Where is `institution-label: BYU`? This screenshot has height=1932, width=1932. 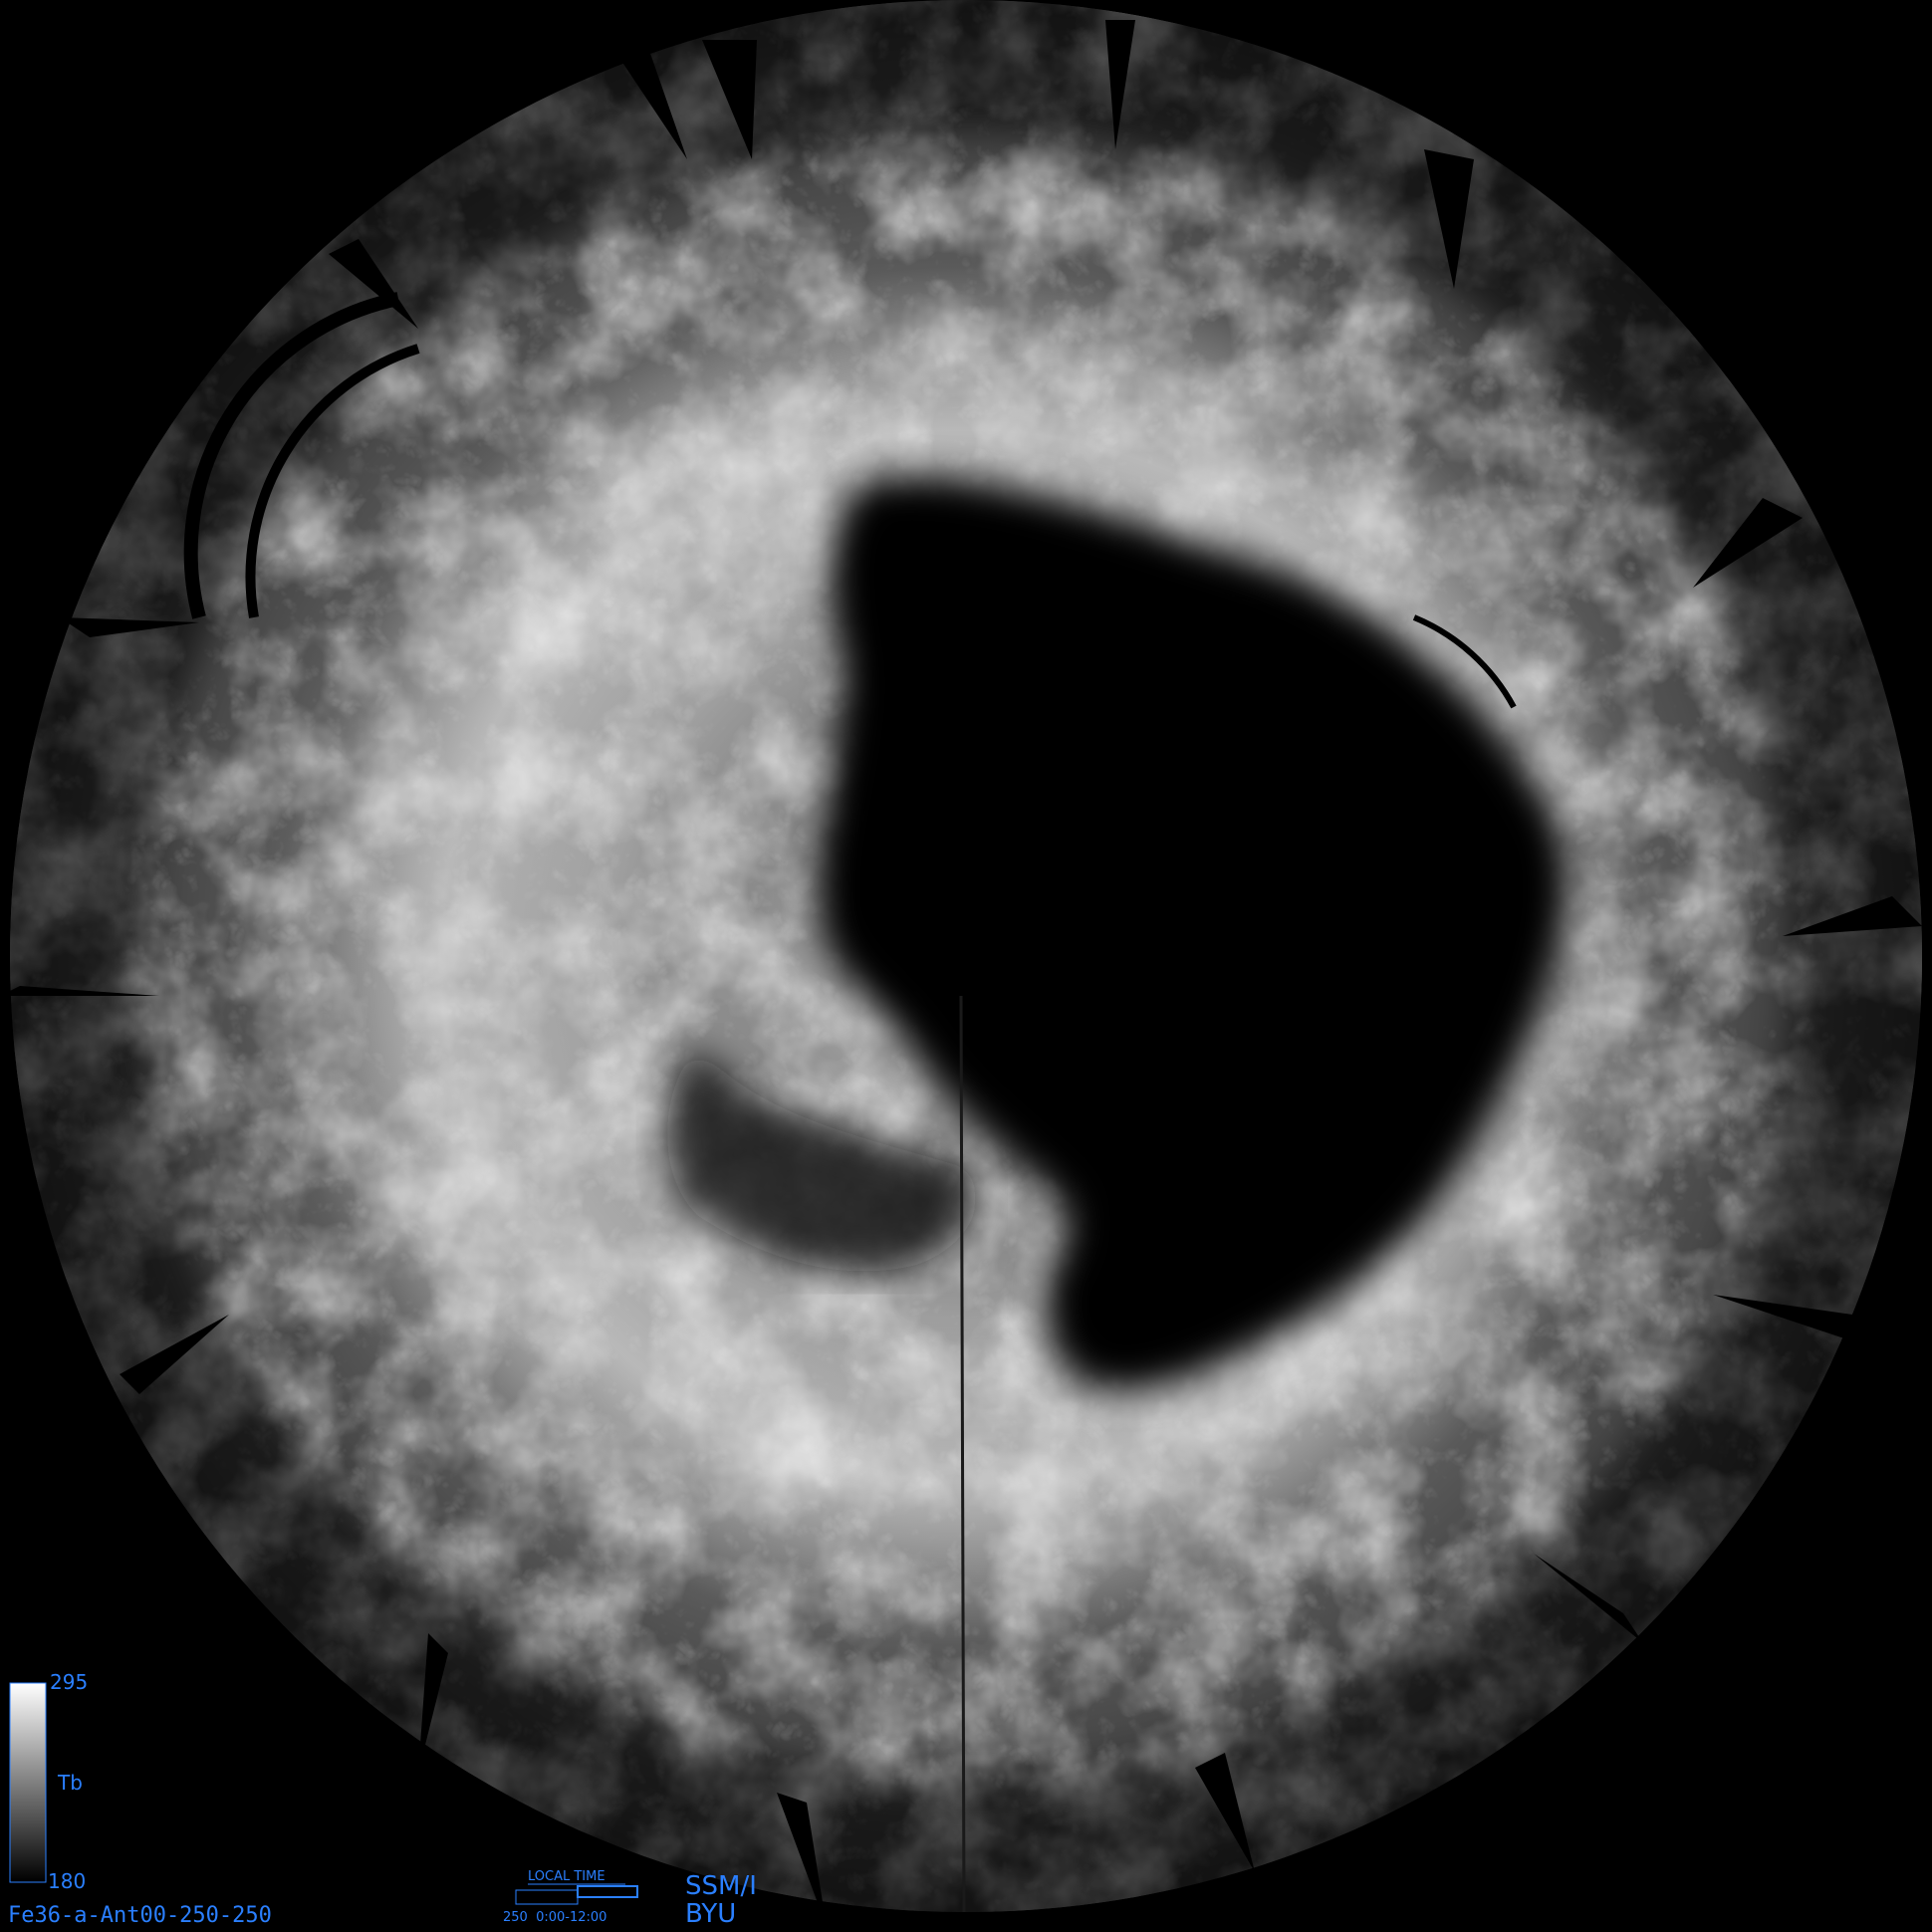
institution-label: BYU is located at coordinates (710, 1914).